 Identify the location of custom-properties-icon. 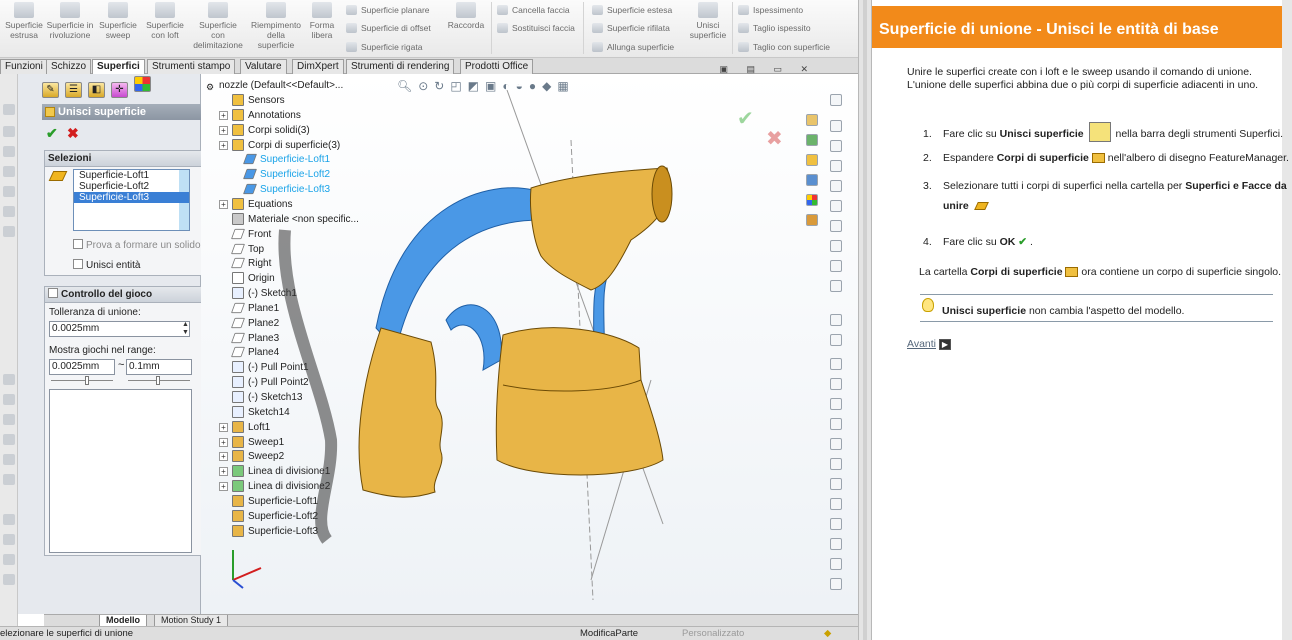
(812, 220).